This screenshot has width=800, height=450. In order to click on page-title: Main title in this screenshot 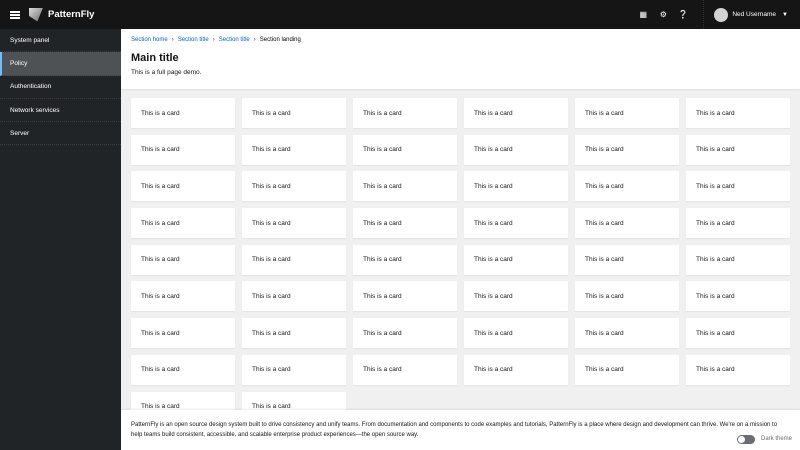, I will do `click(155, 58)`.